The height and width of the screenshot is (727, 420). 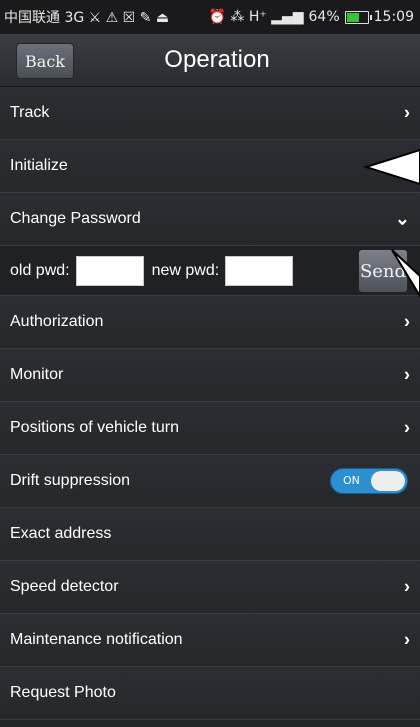 What do you see at coordinates (63, 692) in the screenshot?
I see `menu-item-label: Request Photo` at bounding box center [63, 692].